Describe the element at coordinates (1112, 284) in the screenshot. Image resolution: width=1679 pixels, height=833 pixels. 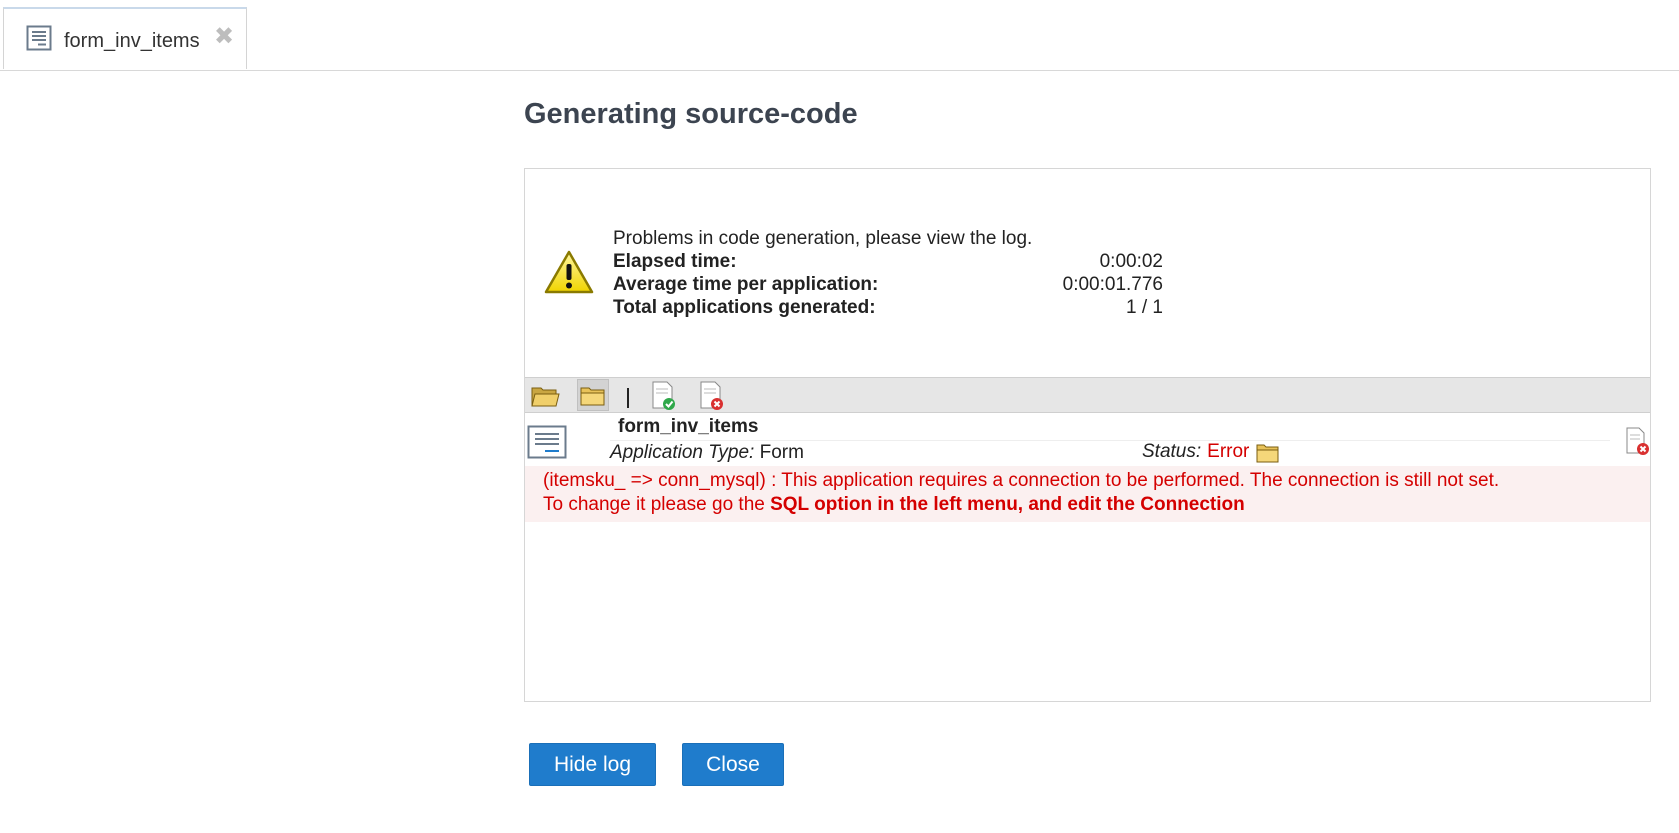
I see `summary-value: 0:00:01.776` at that location.